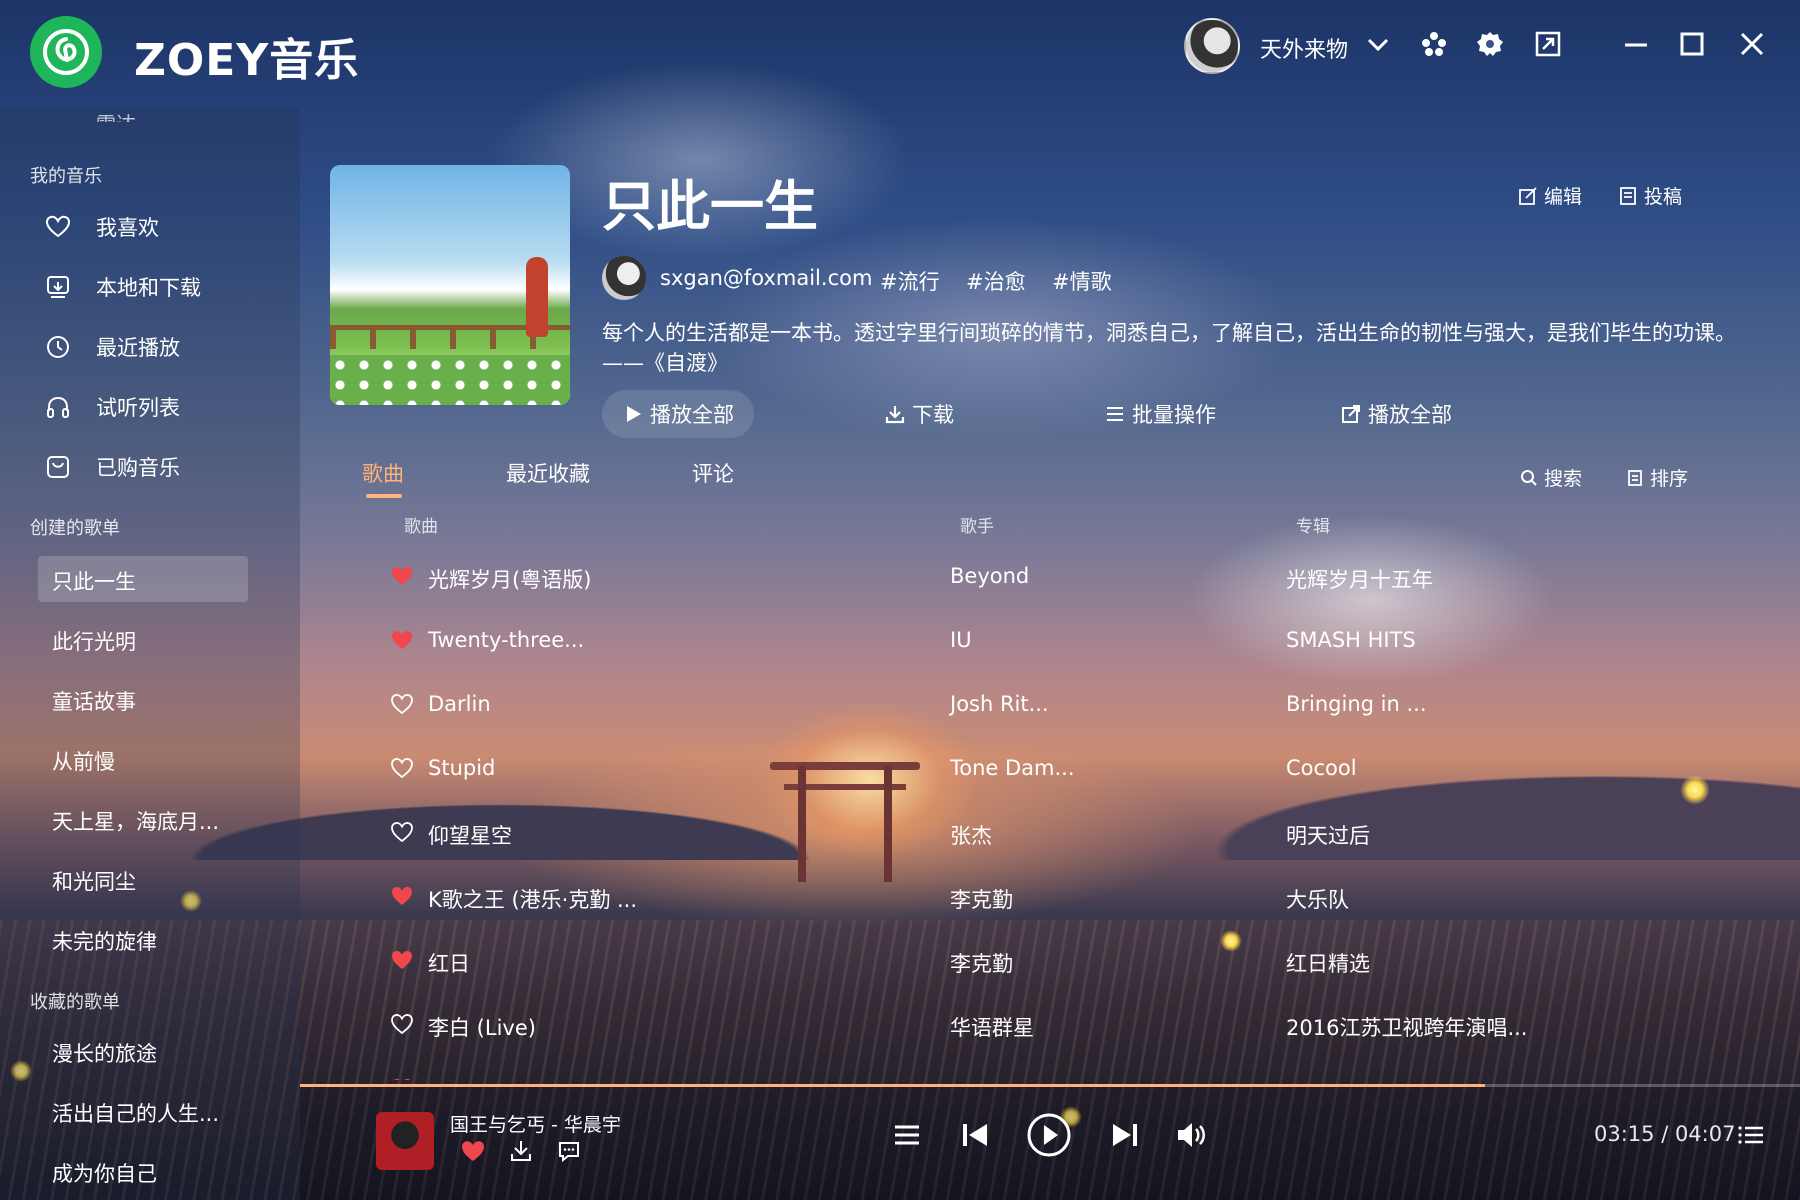 This screenshot has height=1200, width=1800. What do you see at coordinates (1049, 1135) in the screenshot?
I see `play-pause-icon` at bounding box center [1049, 1135].